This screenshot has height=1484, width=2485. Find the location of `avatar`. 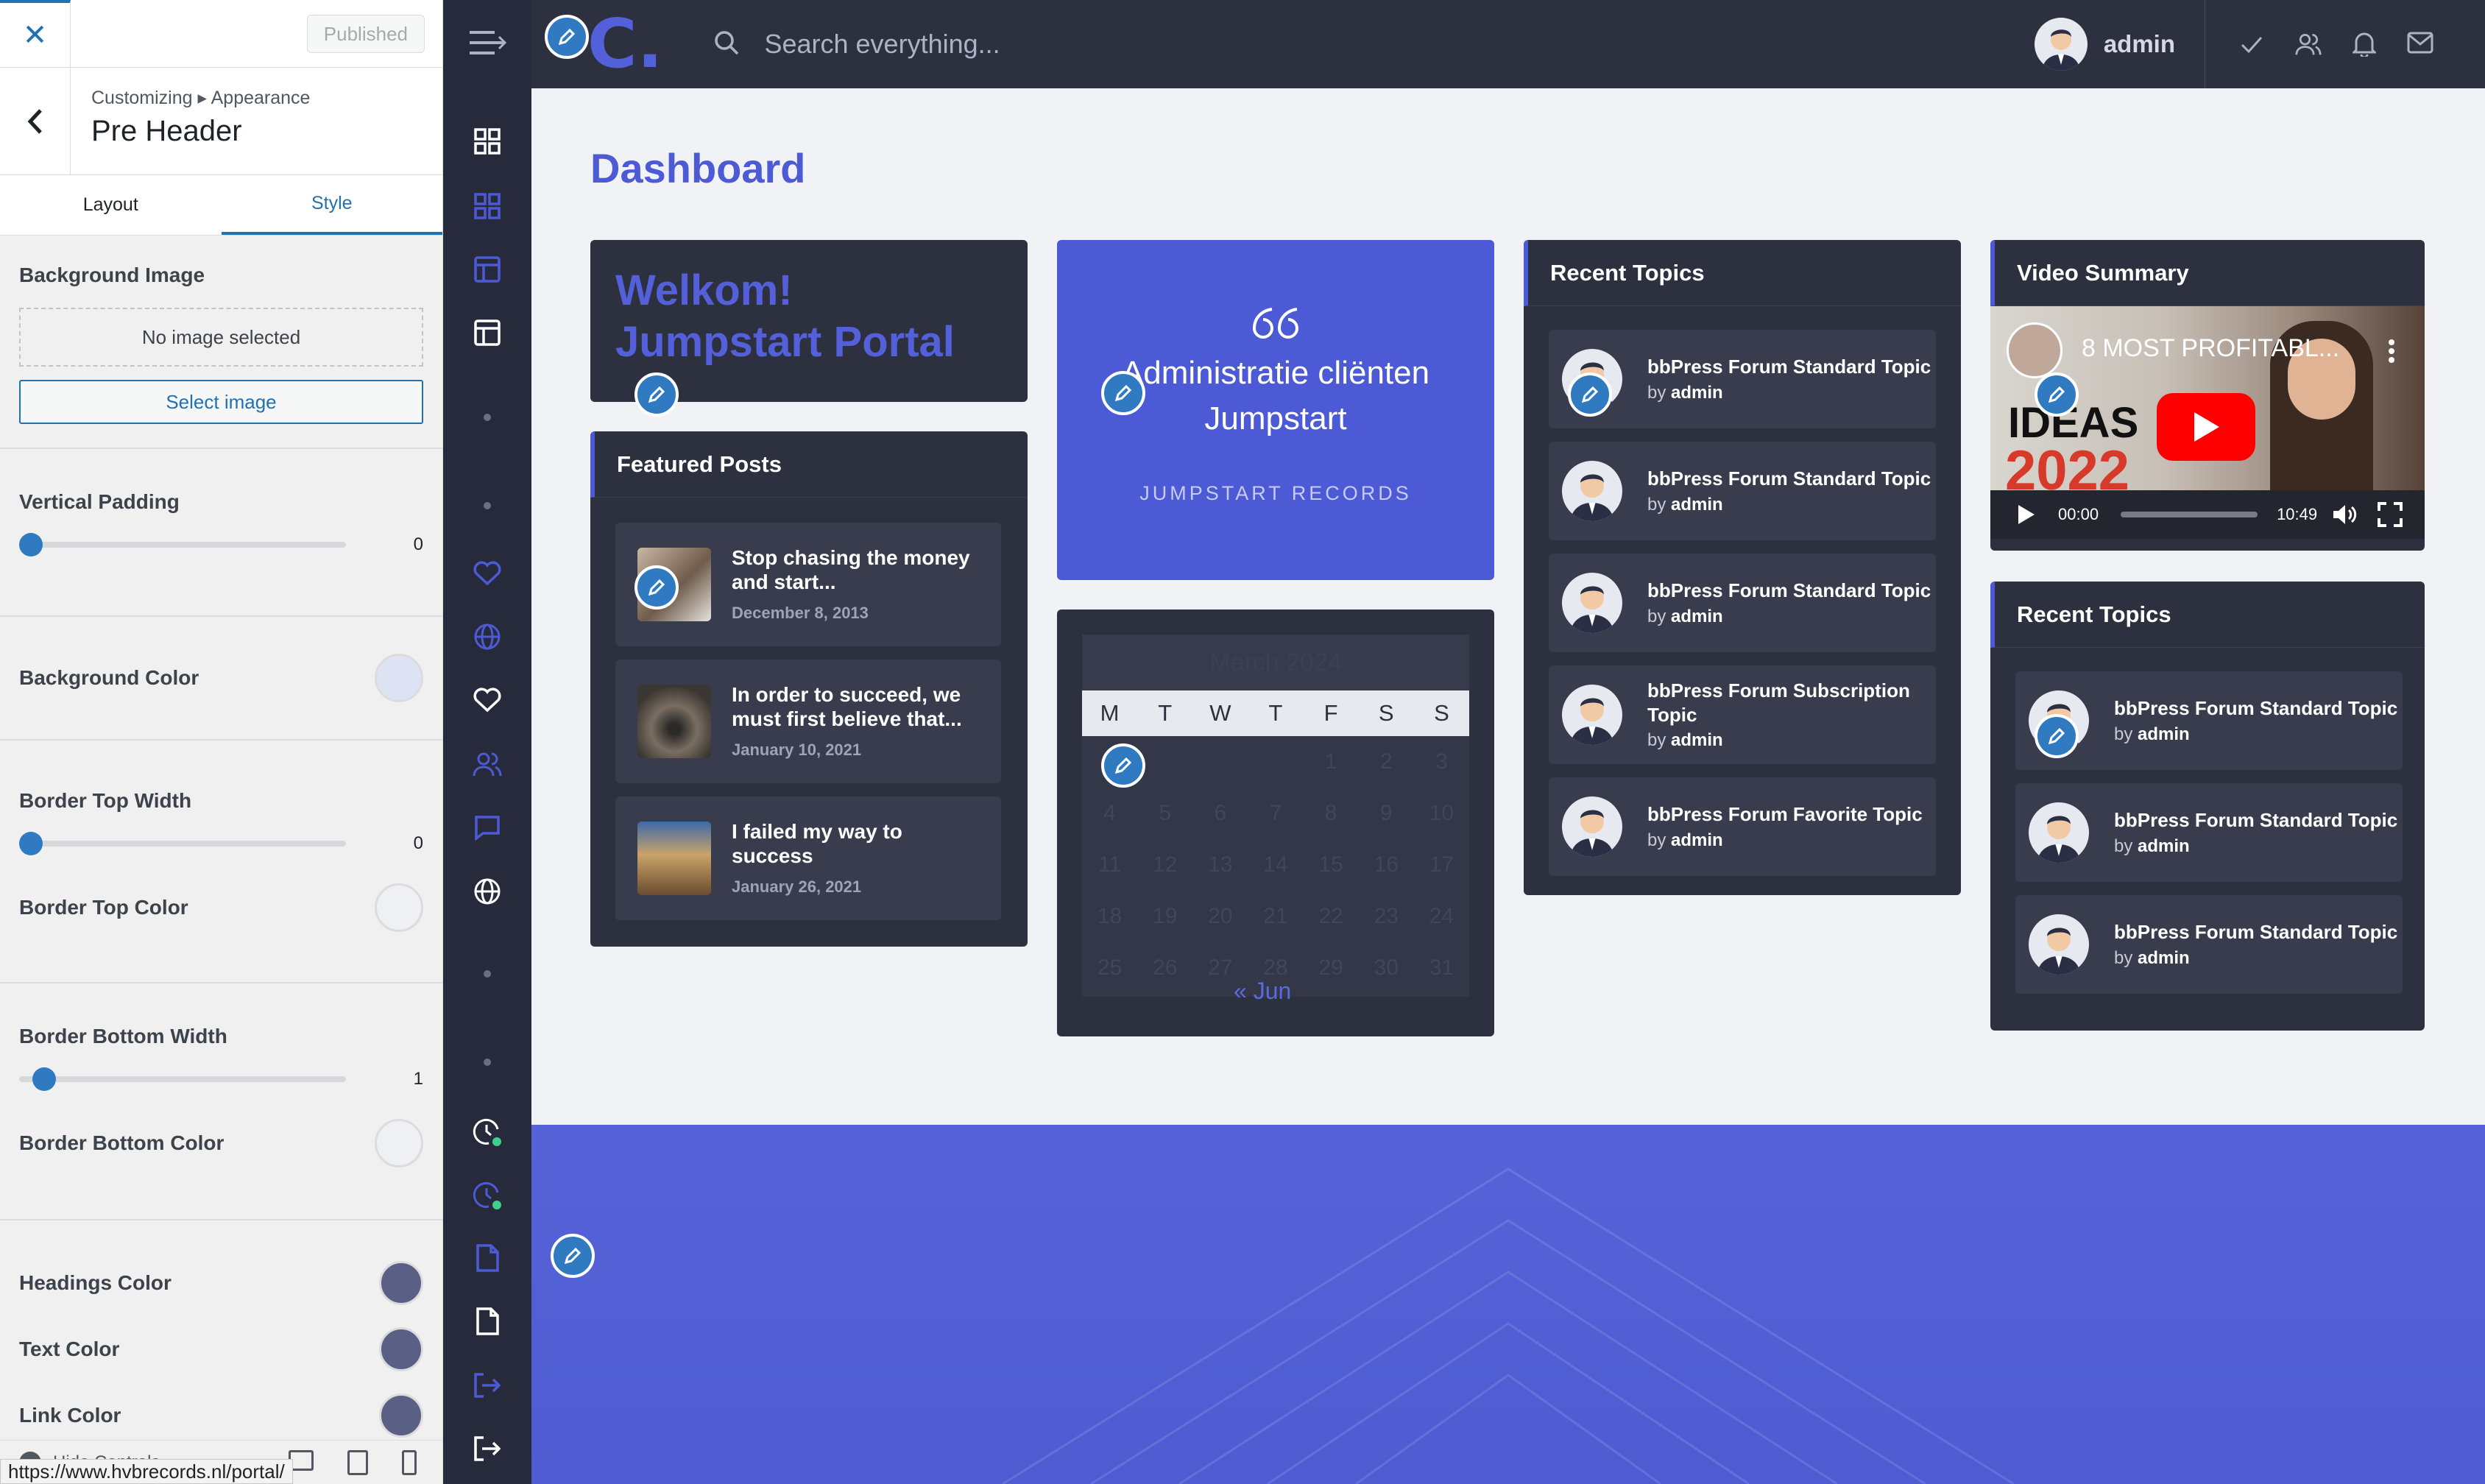

avatar is located at coordinates (2061, 44).